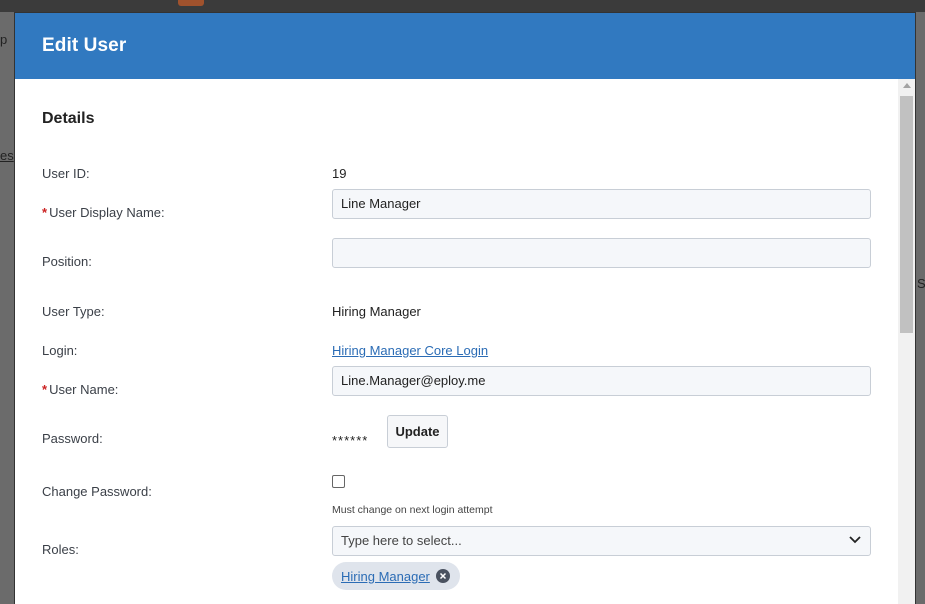 The image size is (925, 604). Describe the element at coordinates (410, 350) in the screenshot. I see `login-link: Hiring Manager Core Login` at that location.